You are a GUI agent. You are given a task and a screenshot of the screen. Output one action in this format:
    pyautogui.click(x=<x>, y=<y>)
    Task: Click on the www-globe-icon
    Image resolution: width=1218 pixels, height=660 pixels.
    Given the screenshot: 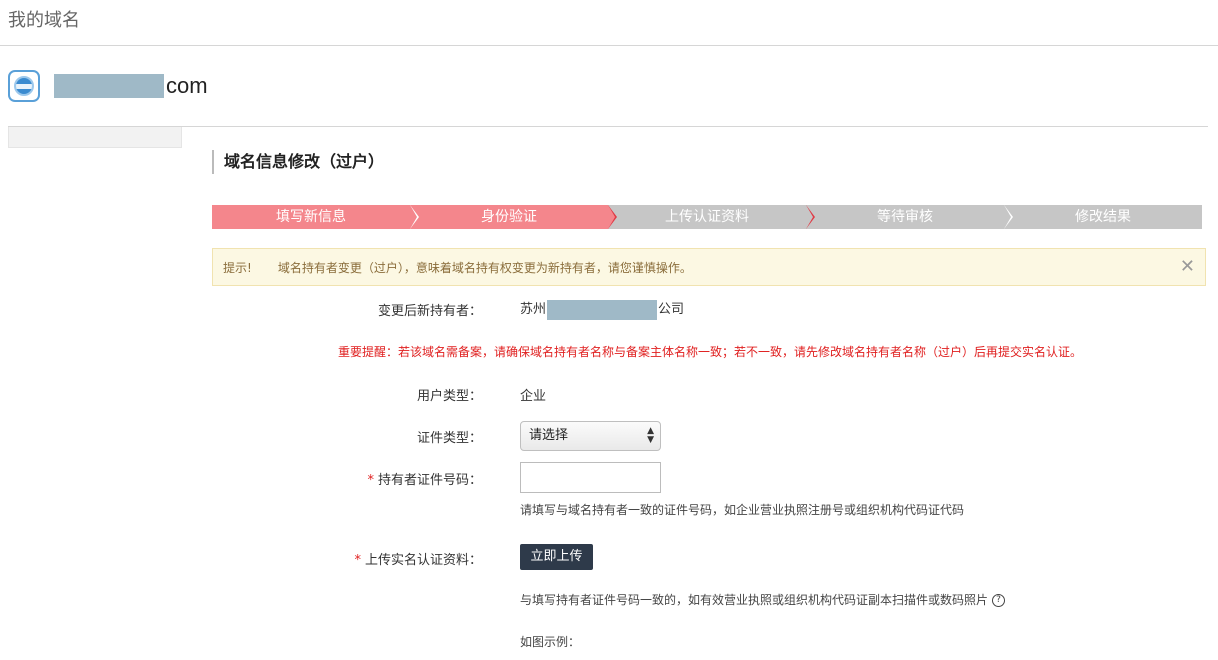 What is the action you would take?
    pyautogui.click(x=24, y=86)
    